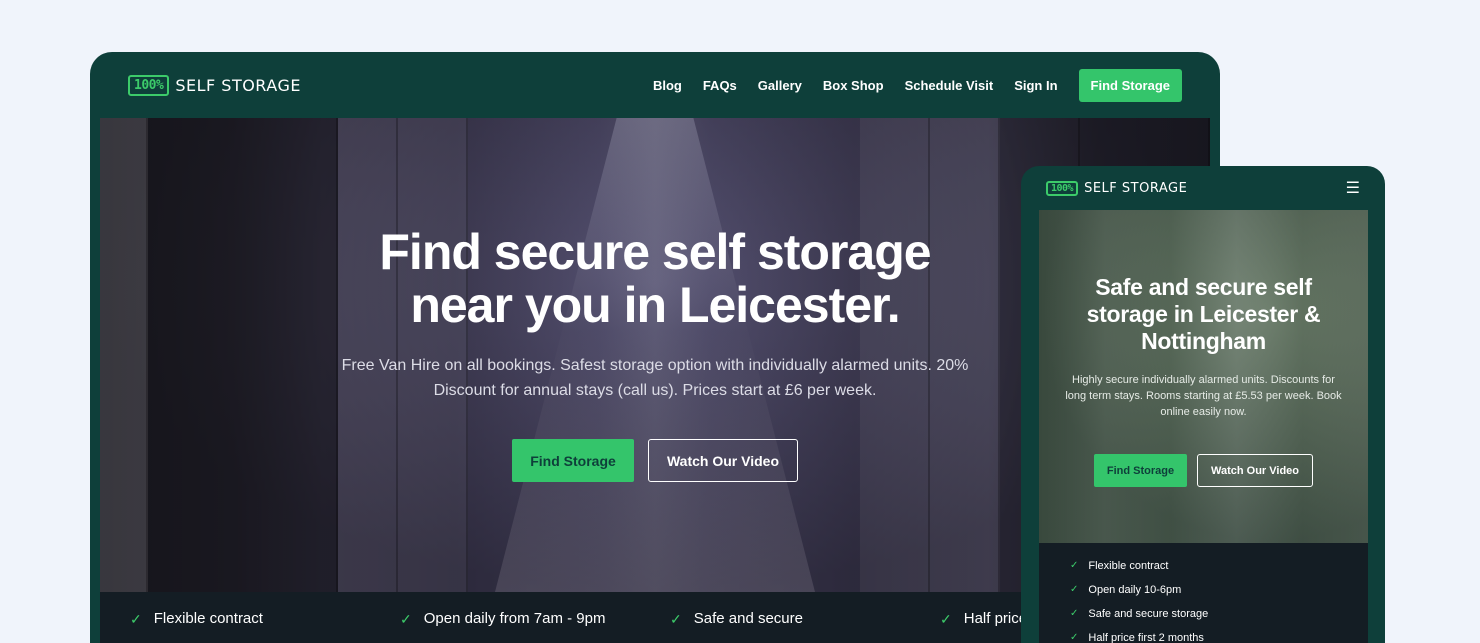  What do you see at coordinates (1353, 188) in the screenshot?
I see `hamburger-icon: ☰` at bounding box center [1353, 188].